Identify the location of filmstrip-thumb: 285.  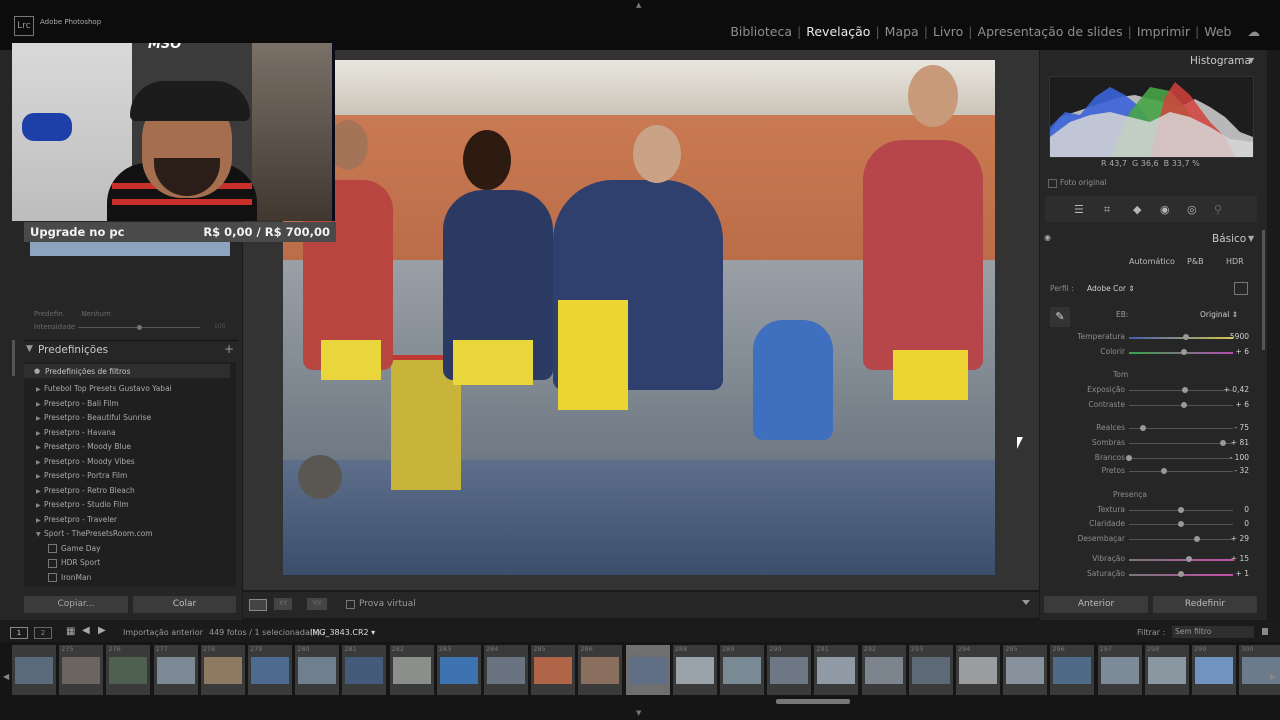
(553, 670).